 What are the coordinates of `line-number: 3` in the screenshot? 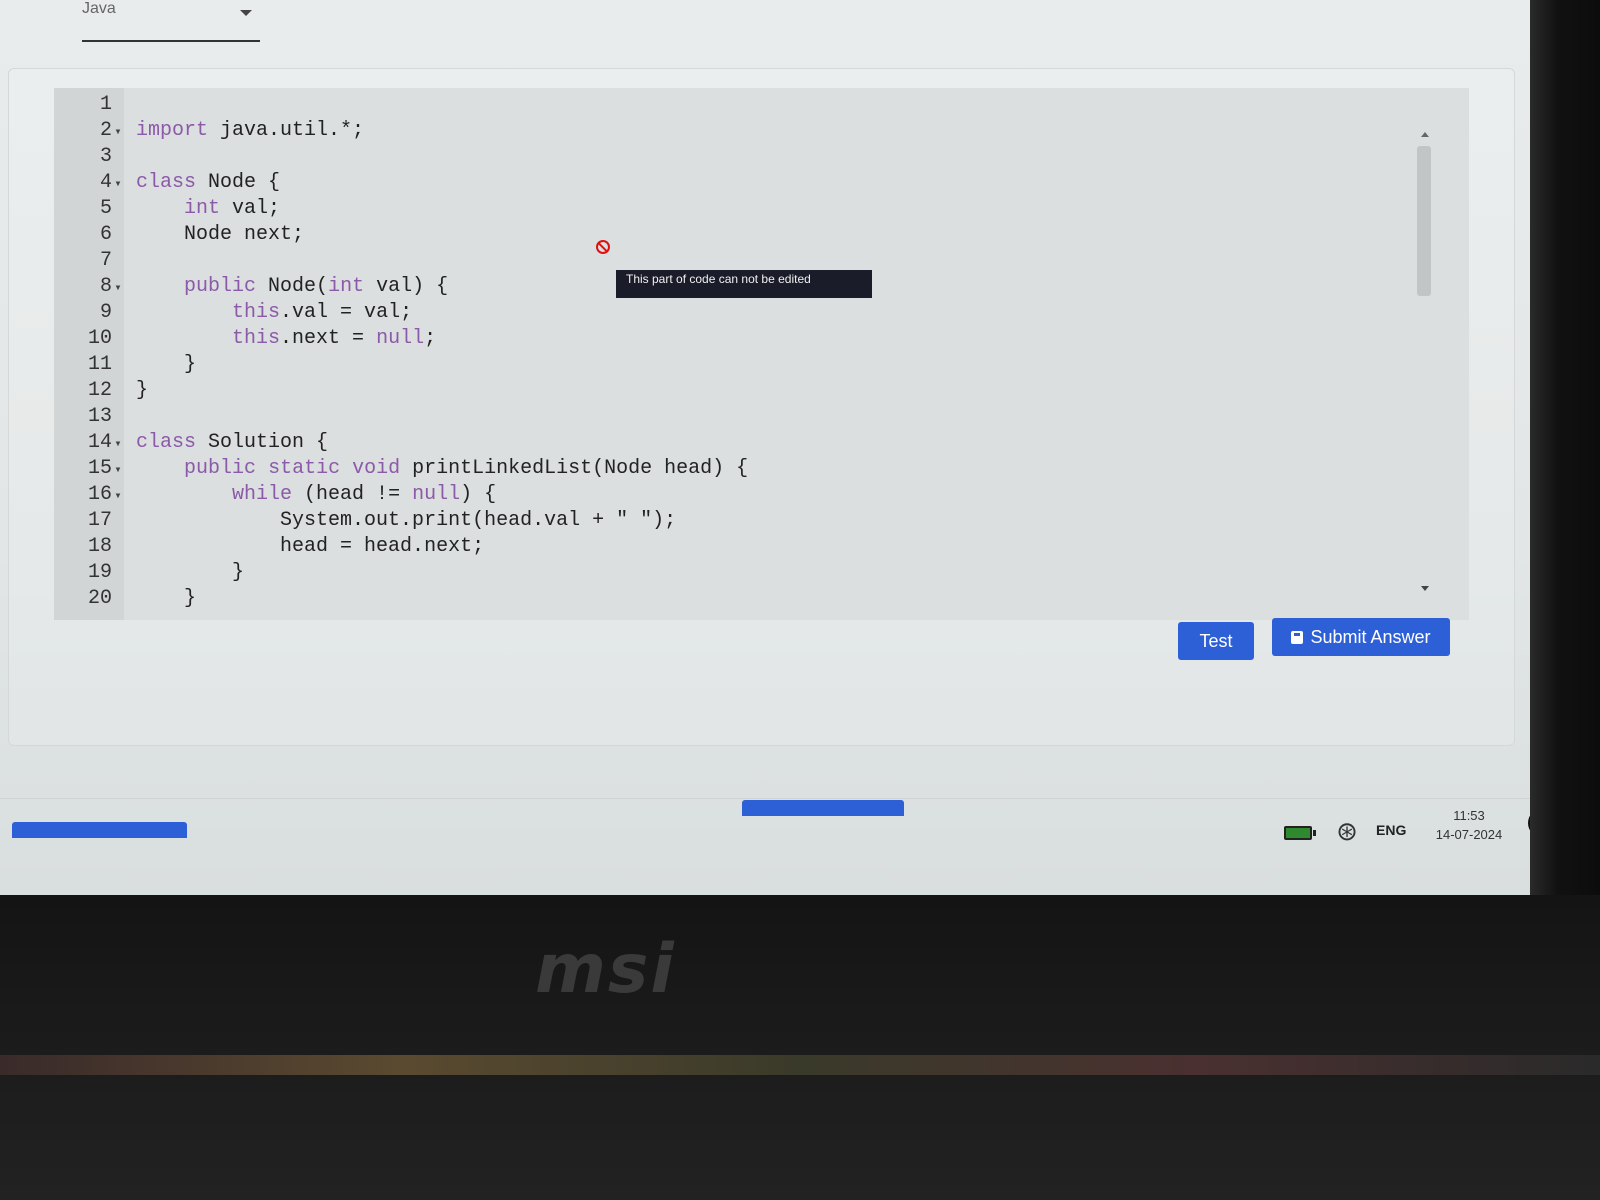 It's located at (105, 156).